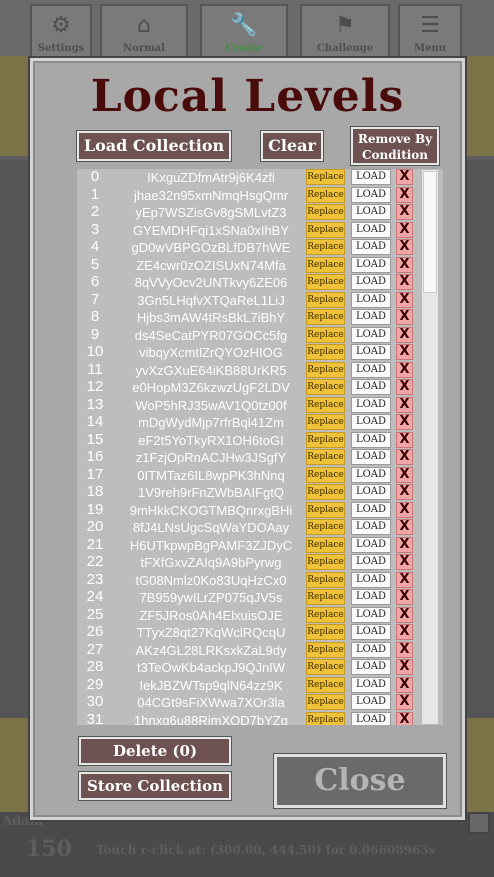 The image size is (494, 877). What do you see at coordinates (430, 232) in the screenshot?
I see `scrollbar-thumb` at bounding box center [430, 232].